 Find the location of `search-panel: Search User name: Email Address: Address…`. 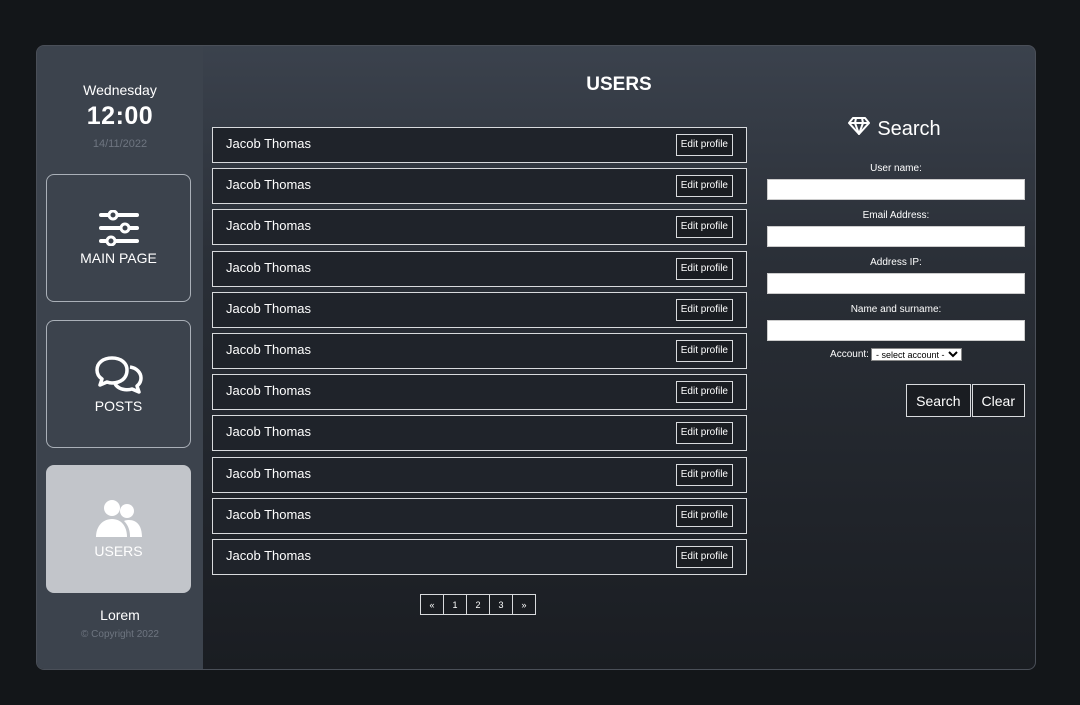

search-panel: Search User name: Email Address: Address… is located at coordinates (896, 266).